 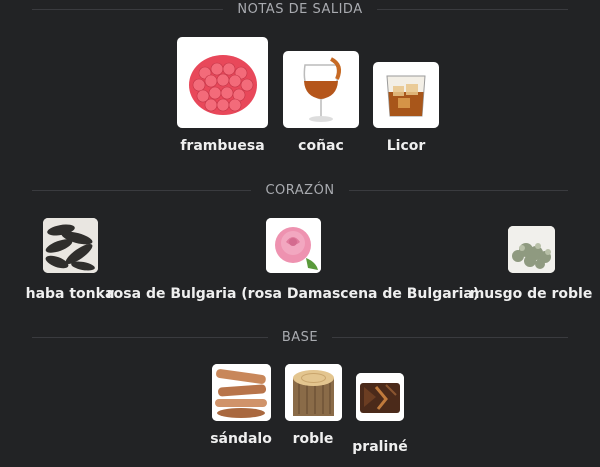 I want to click on note-haba-tonka: haba tonka, so click(x=70, y=260).